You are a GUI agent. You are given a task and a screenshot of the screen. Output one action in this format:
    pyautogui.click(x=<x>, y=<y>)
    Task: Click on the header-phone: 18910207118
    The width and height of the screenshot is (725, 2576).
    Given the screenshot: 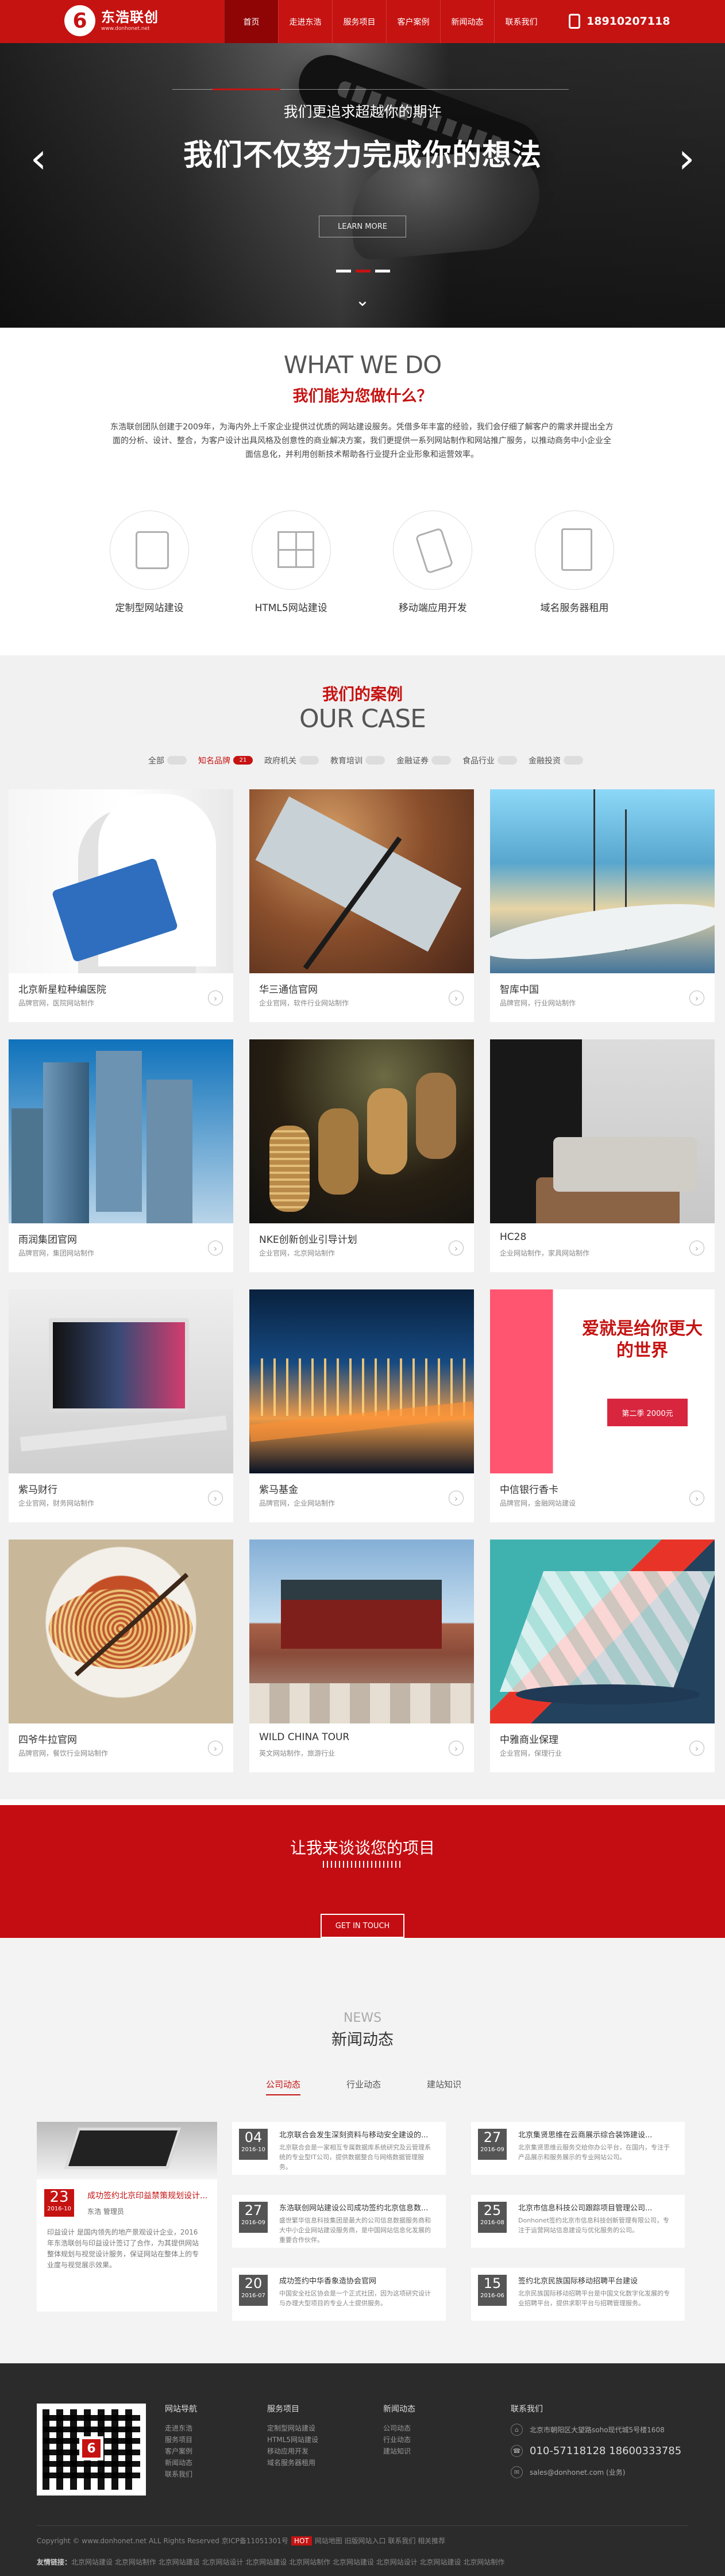 What is the action you would take?
    pyautogui.click(x=623, y=21)
    